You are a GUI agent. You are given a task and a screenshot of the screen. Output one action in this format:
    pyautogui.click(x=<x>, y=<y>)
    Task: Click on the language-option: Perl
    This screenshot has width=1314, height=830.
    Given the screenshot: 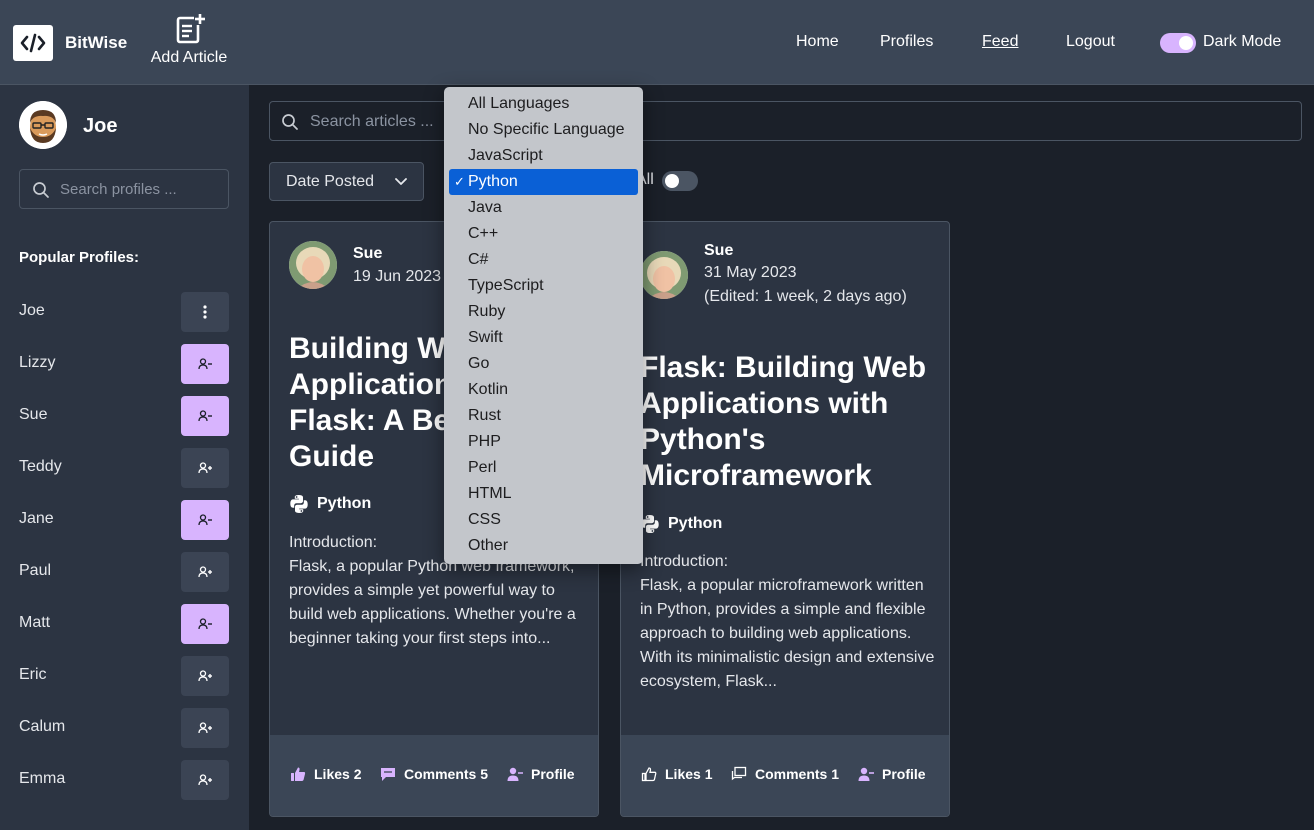 What is the action you would take?
    pyautogui.click(x=543, y=468)
    